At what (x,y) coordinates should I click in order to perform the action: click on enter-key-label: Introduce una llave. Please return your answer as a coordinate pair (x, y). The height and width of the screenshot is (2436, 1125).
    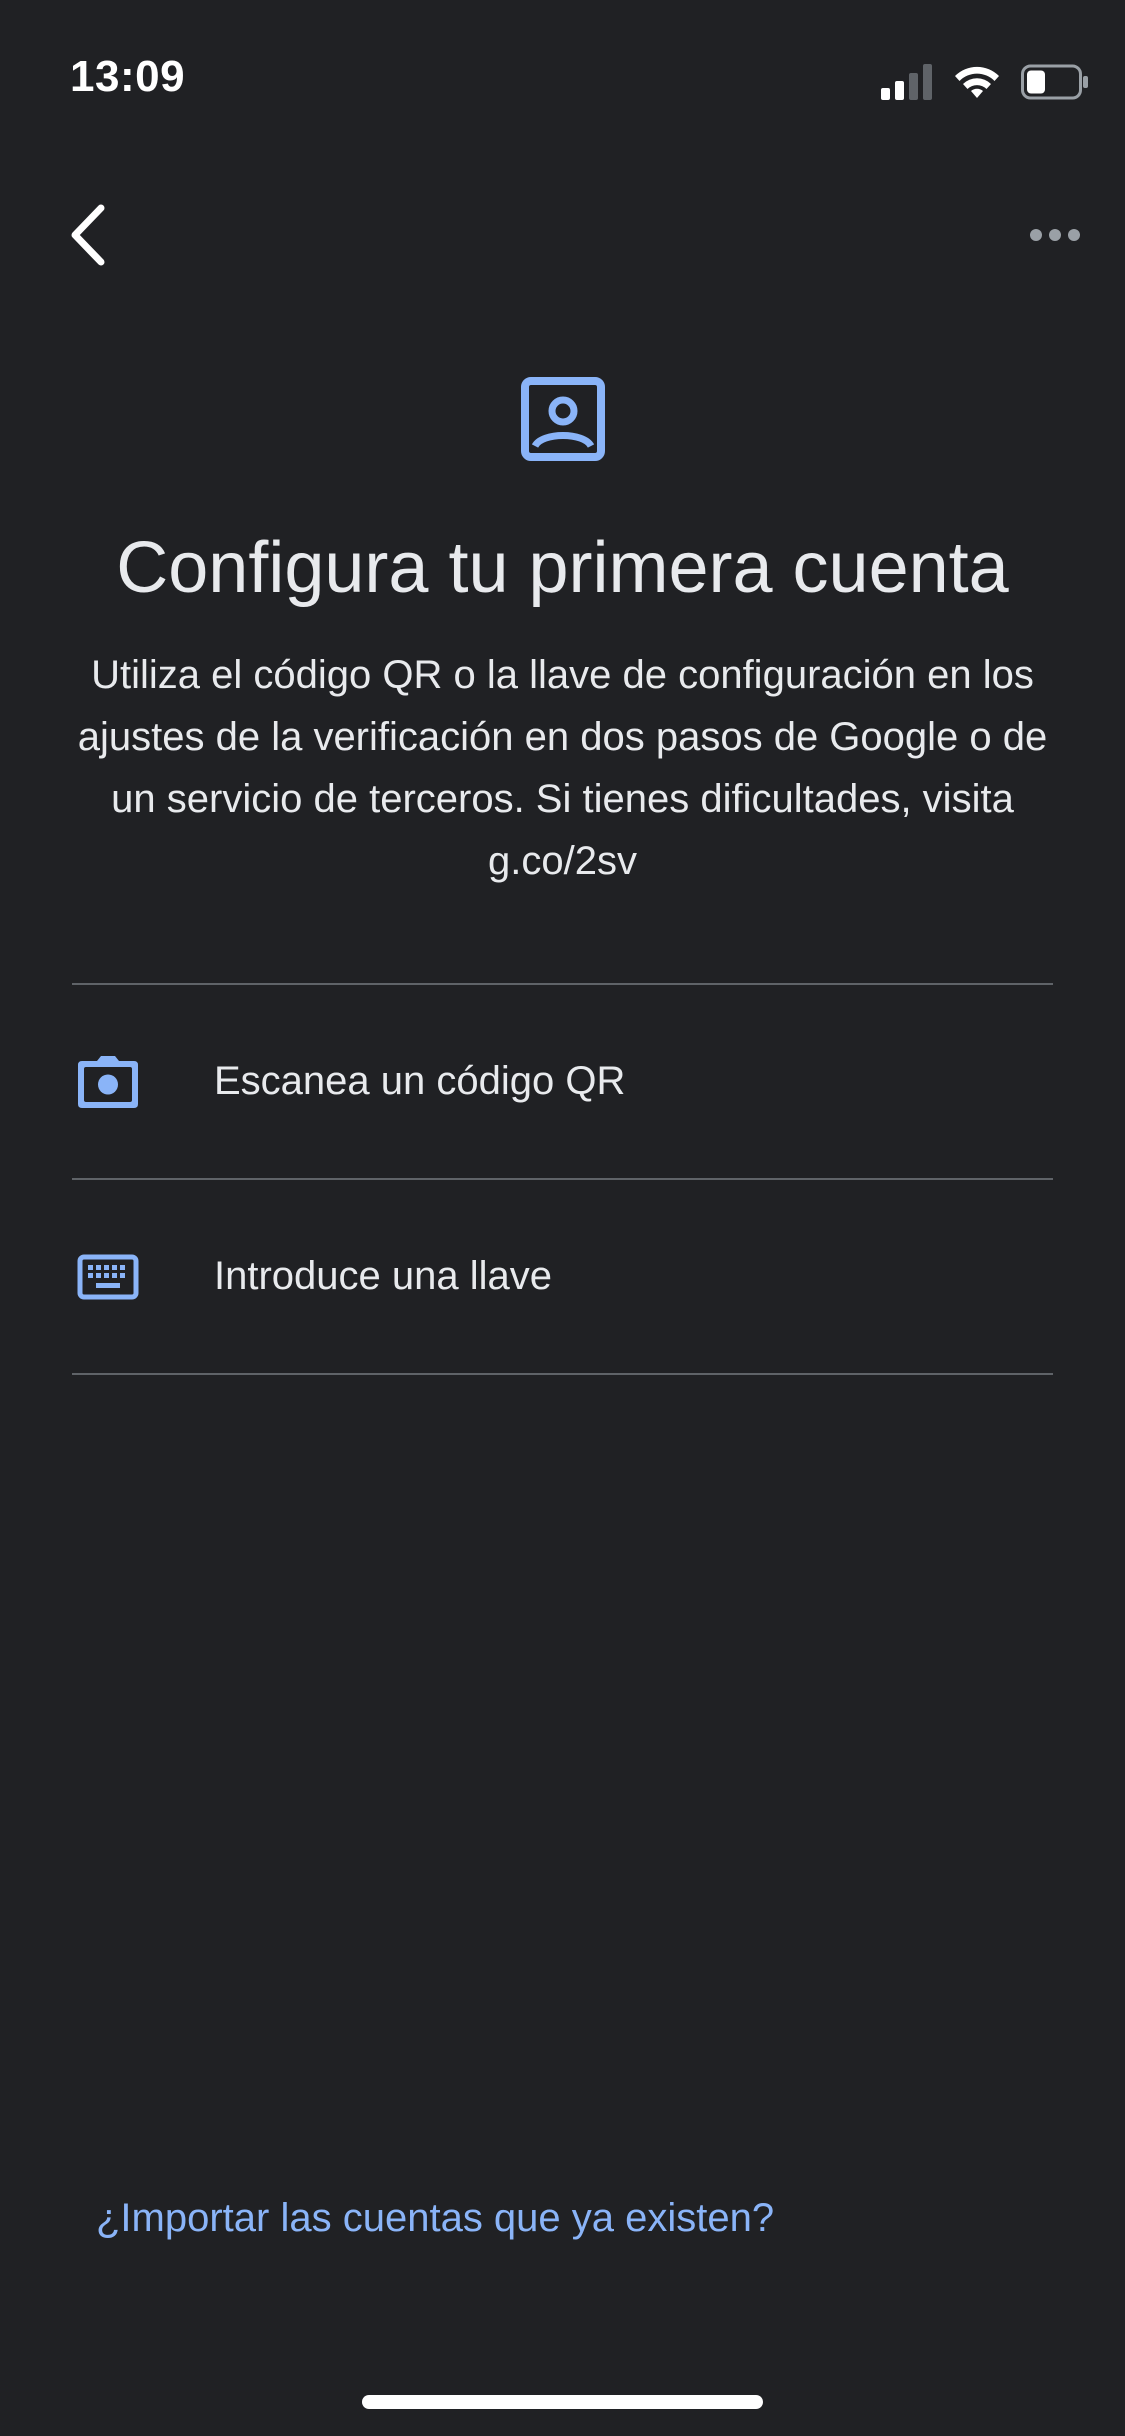
    Looking at the image, I should click on (383, 1276).